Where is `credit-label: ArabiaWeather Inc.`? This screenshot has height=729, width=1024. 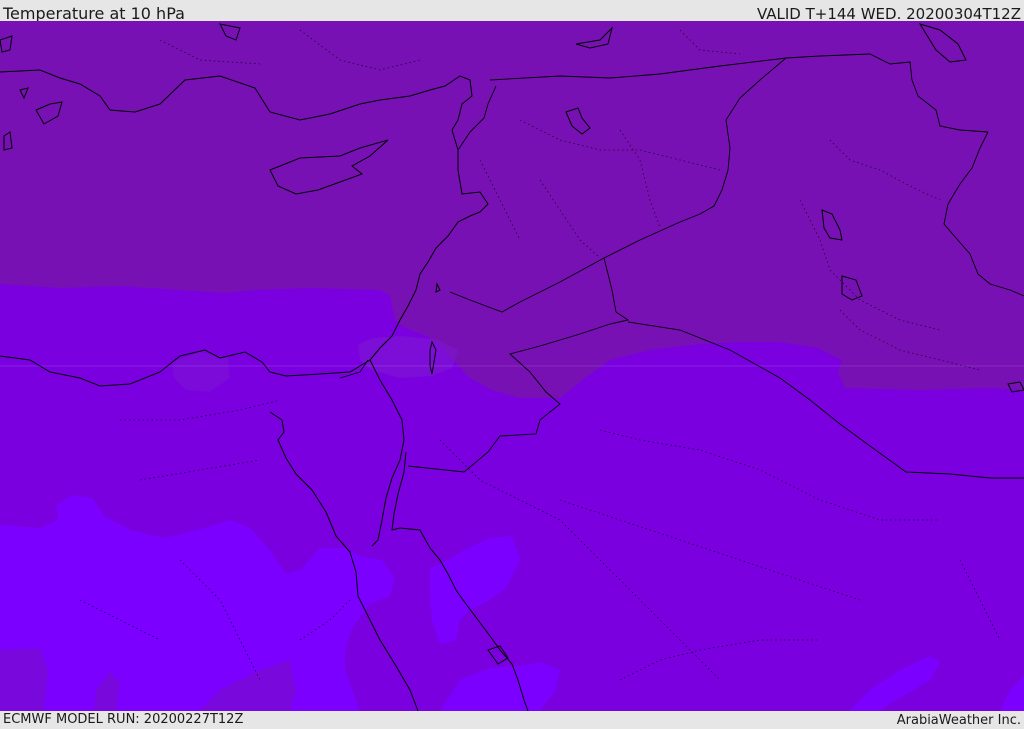
credit-label: ArabiaWeather Inc. is located at coordinates (958, 720).